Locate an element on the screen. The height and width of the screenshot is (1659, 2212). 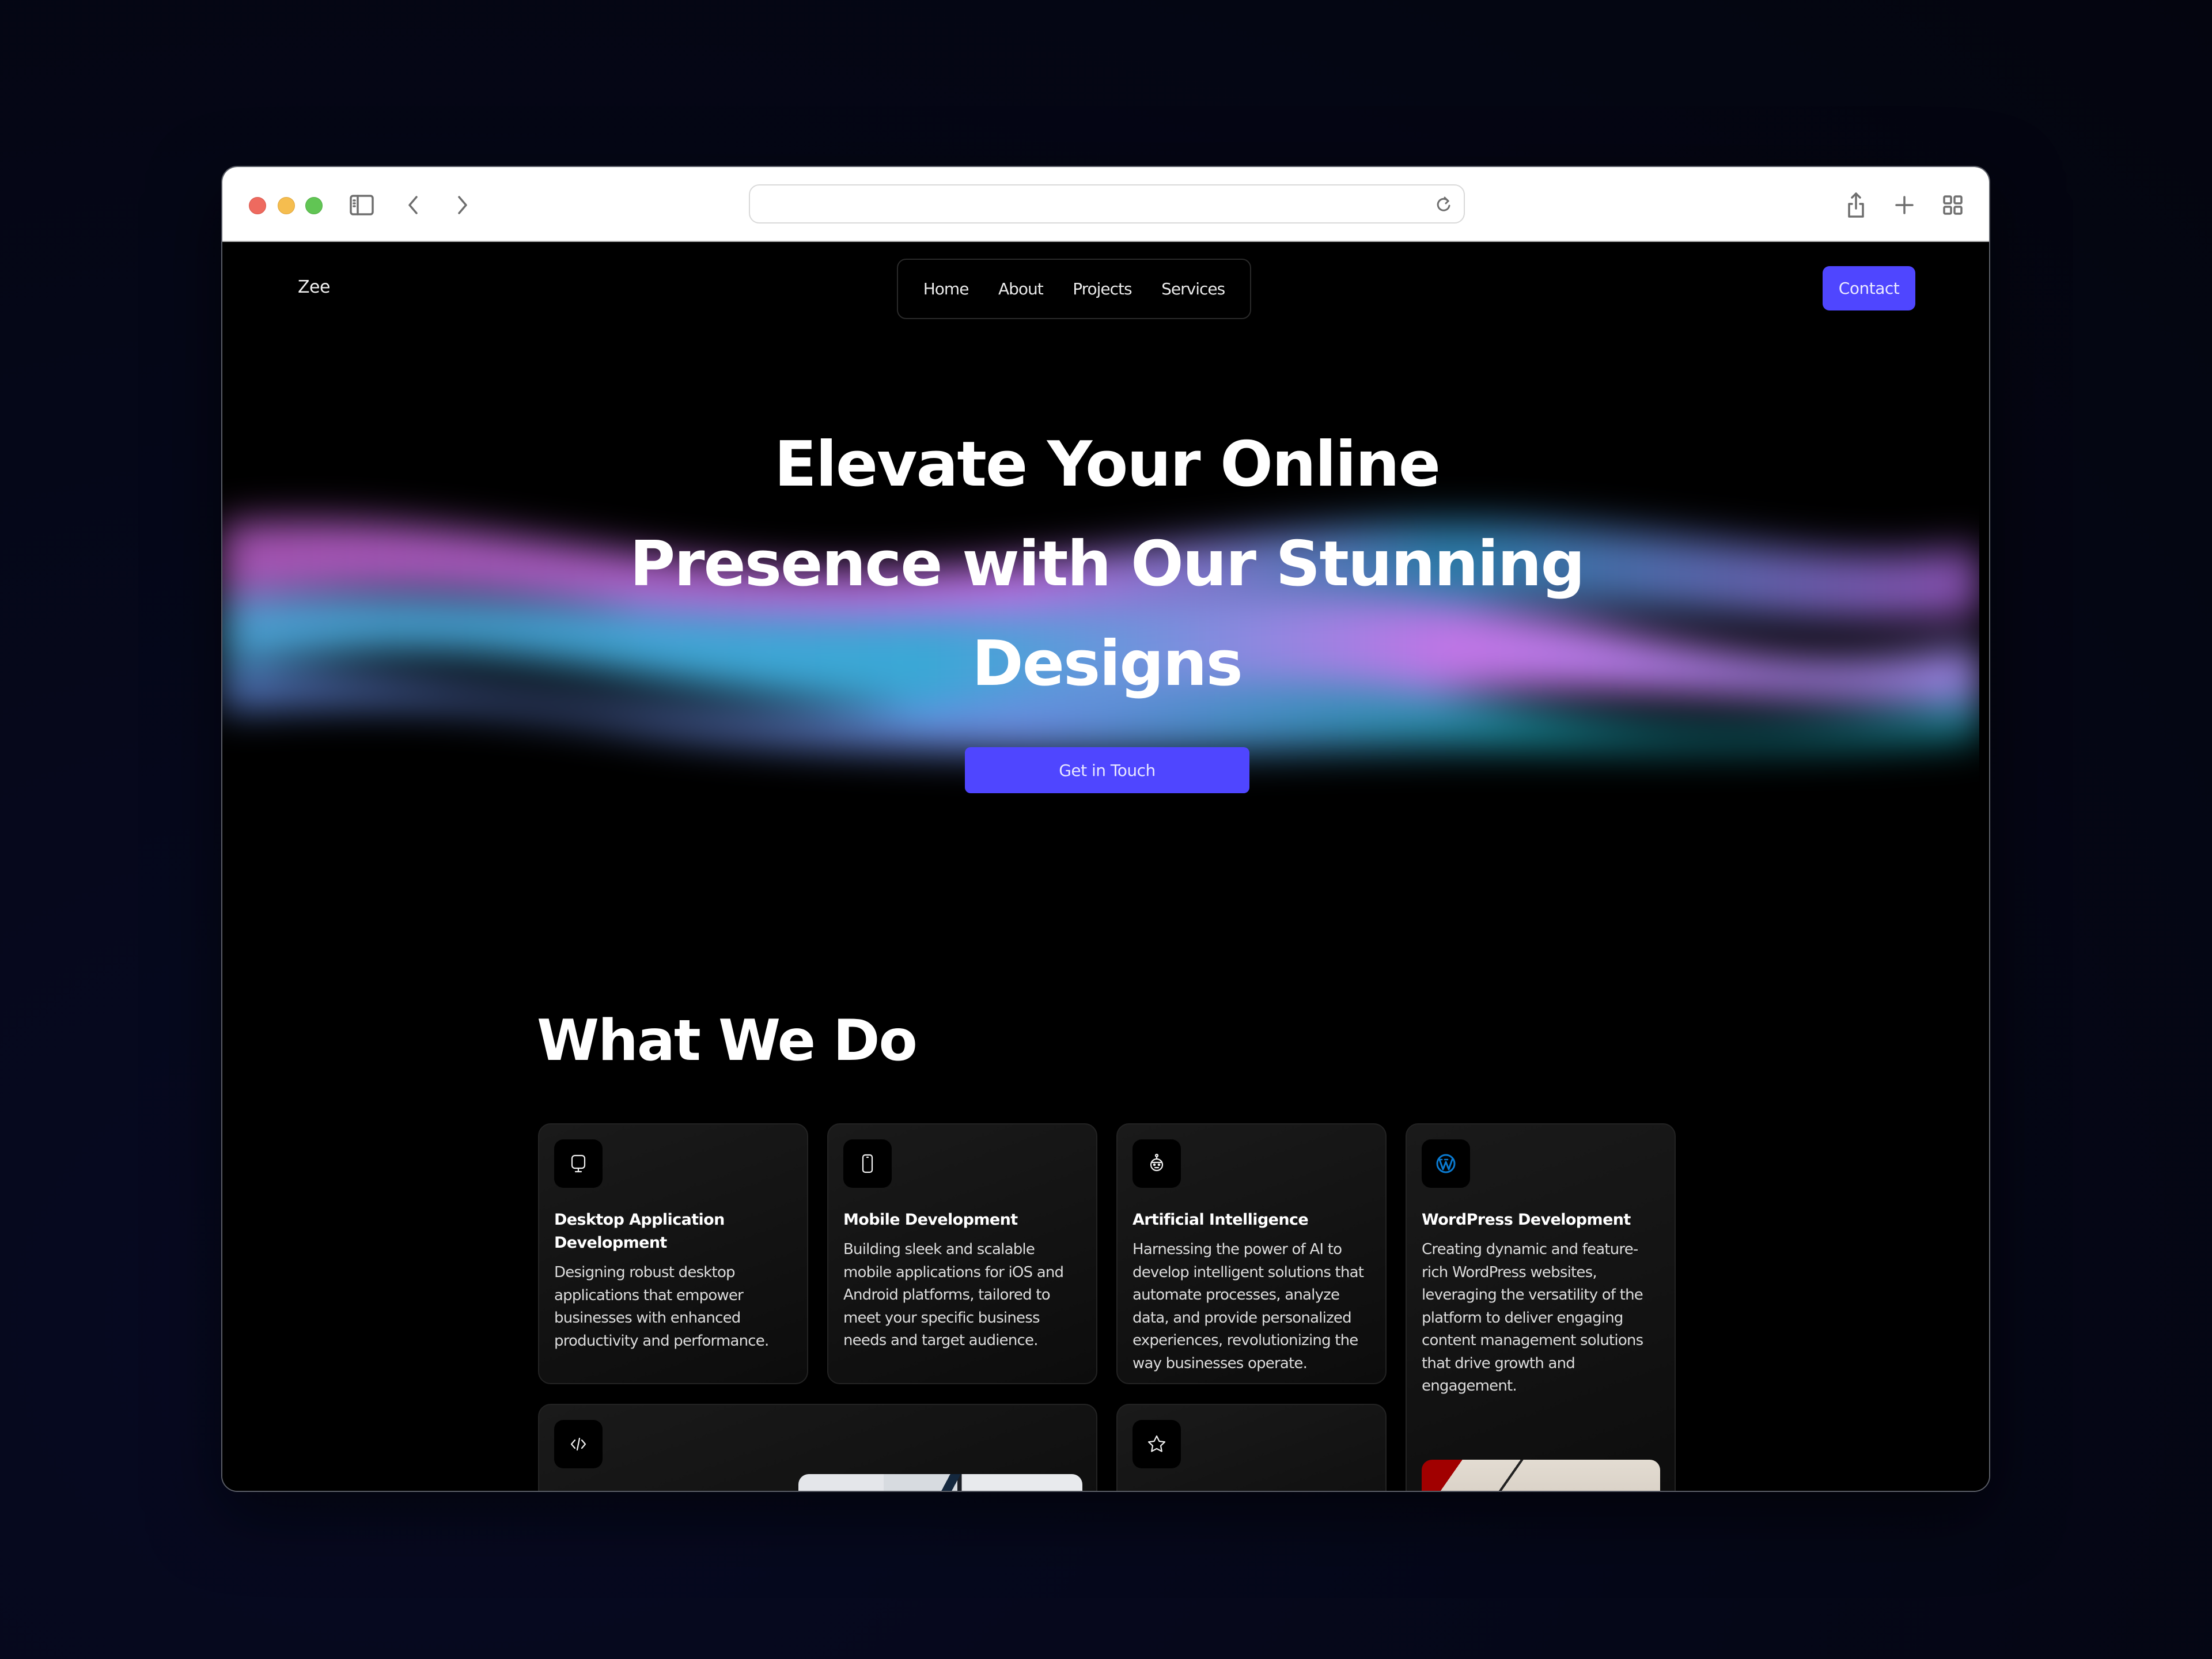
service-card-title: WordPress Development is located at coordinates (1526, 1220).